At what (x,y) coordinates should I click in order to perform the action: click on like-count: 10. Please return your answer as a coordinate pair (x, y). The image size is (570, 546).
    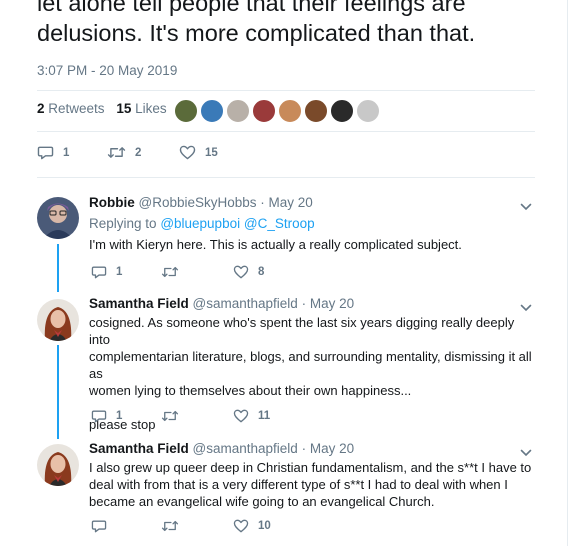
    Looking at the image, I should click on (264, 526).